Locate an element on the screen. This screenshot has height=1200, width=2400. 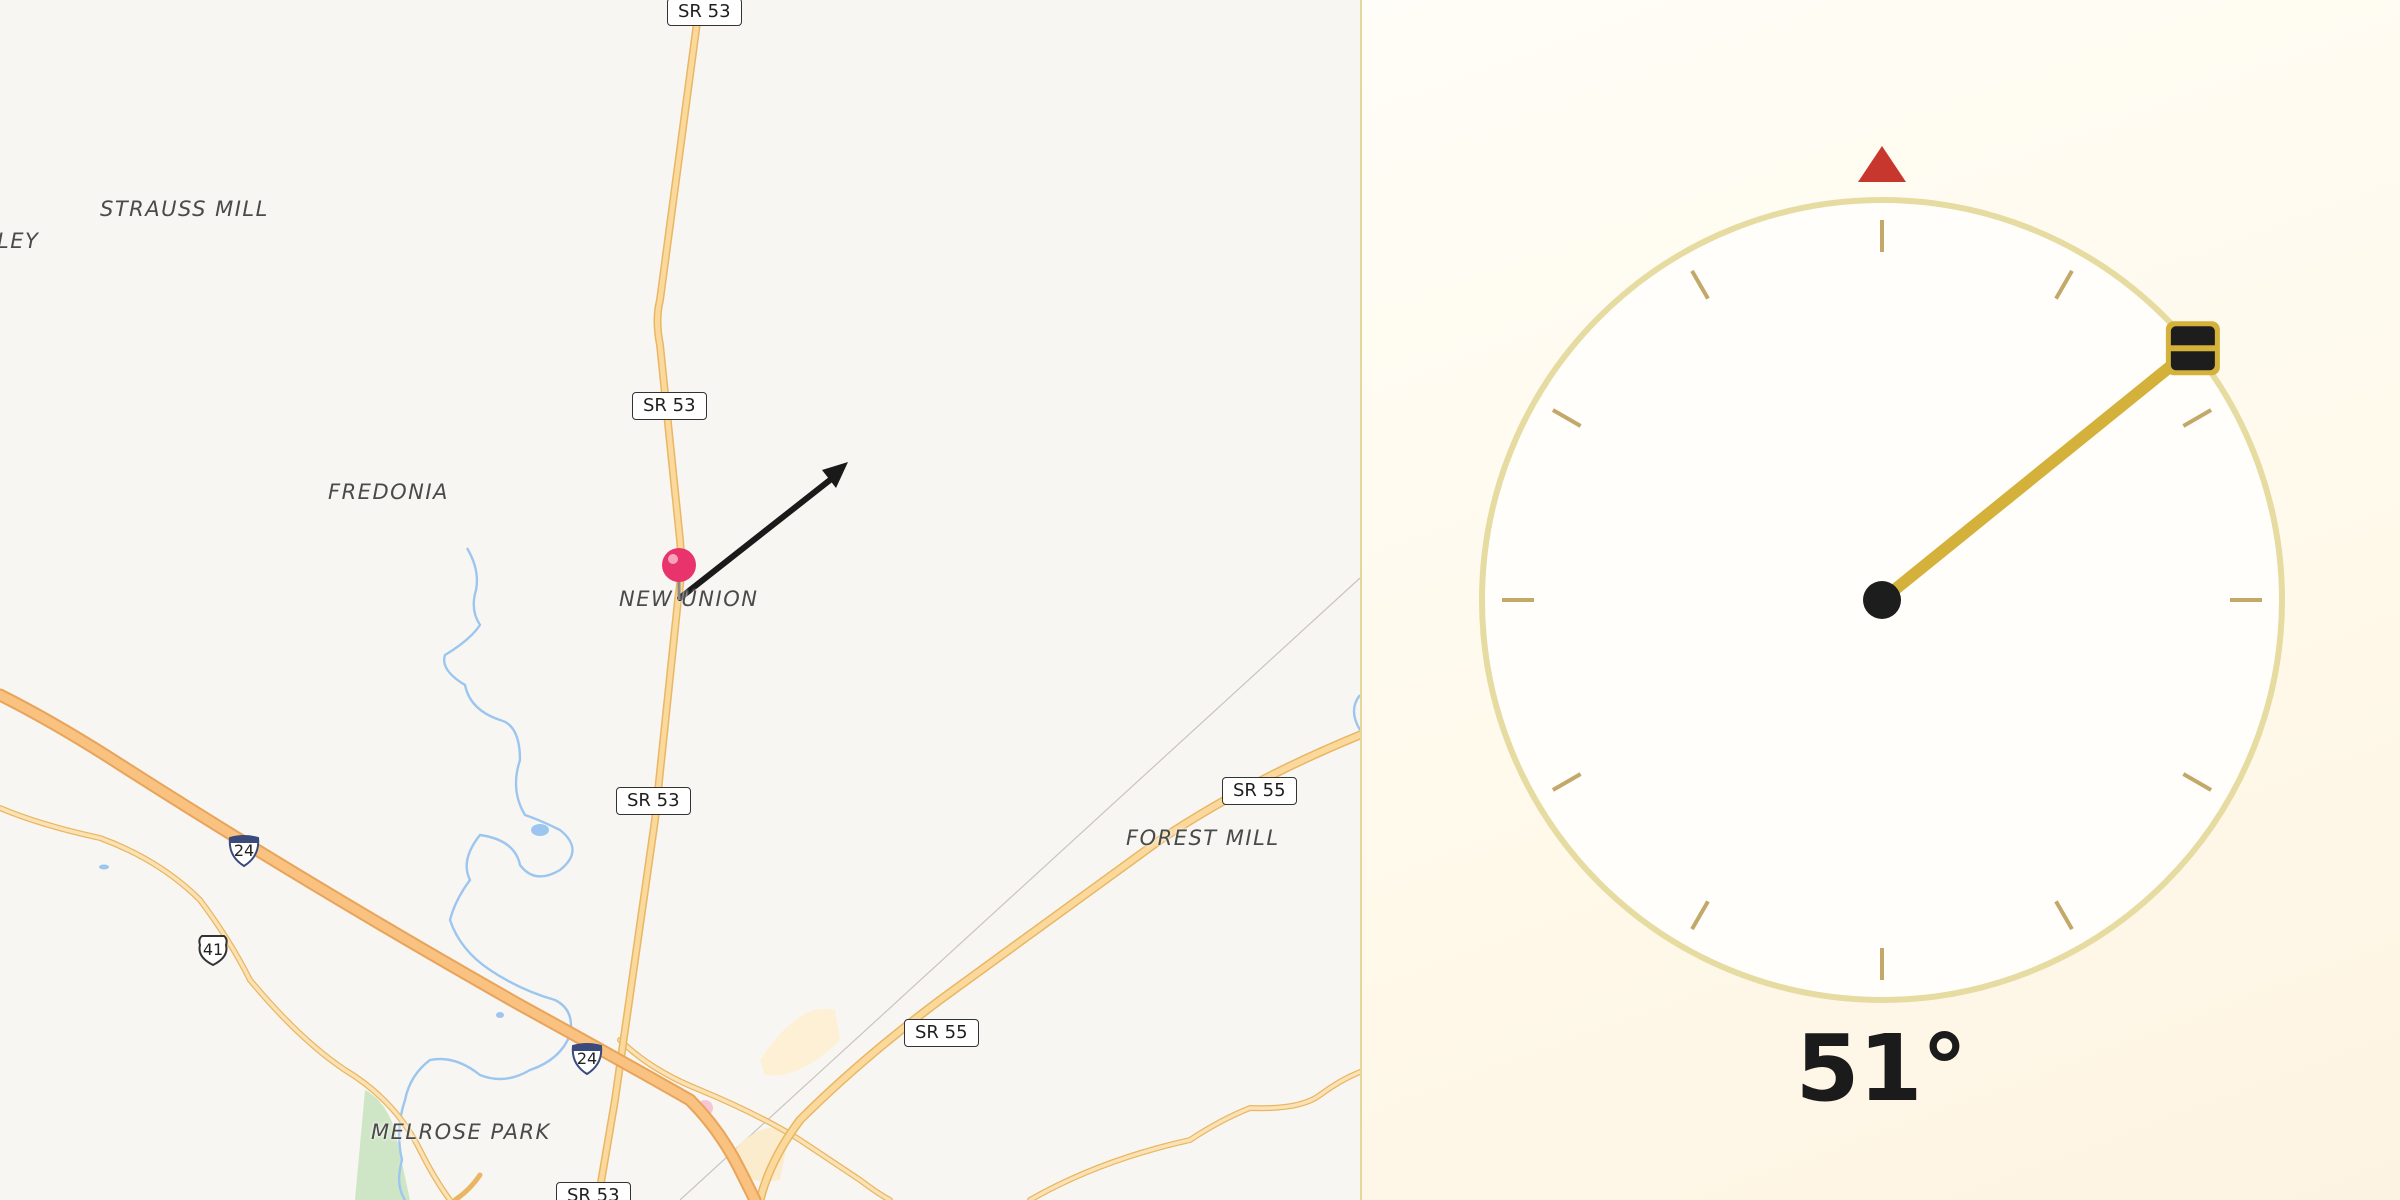
park-area is located at coordinates (382, 1145).